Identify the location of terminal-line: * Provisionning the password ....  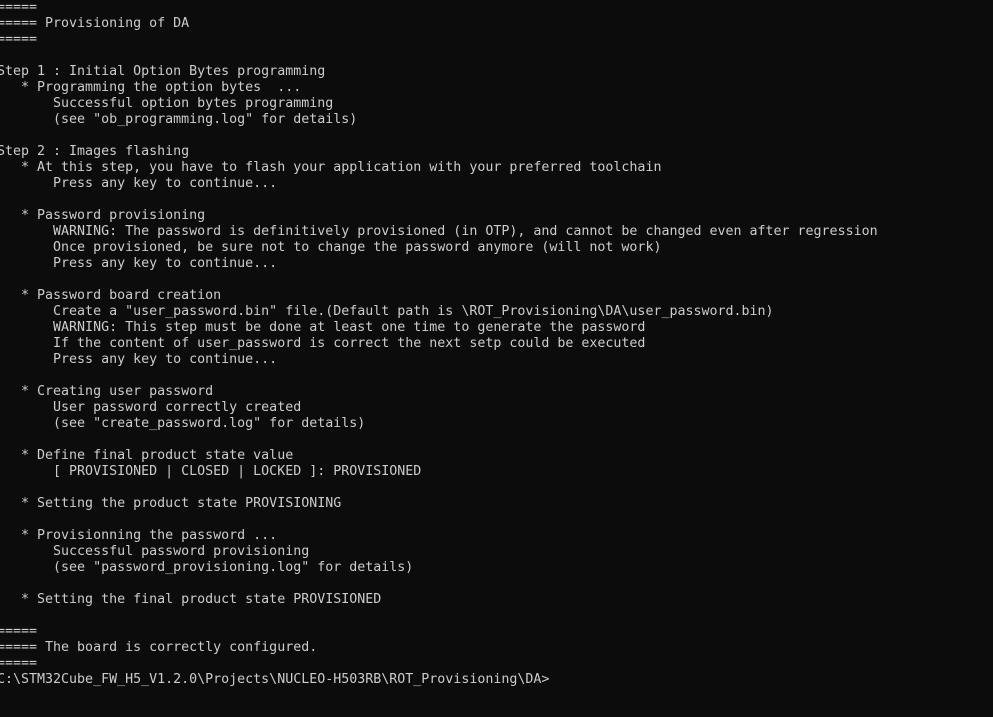
(139, 535).